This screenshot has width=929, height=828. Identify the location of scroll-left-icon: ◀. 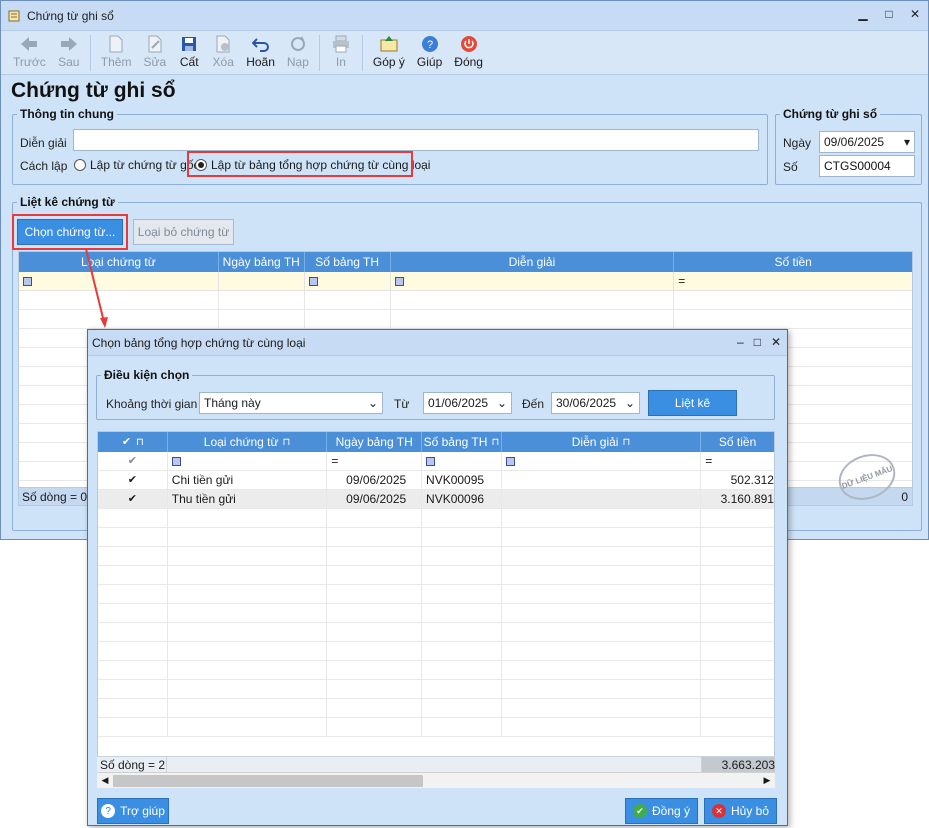
(105, 780).